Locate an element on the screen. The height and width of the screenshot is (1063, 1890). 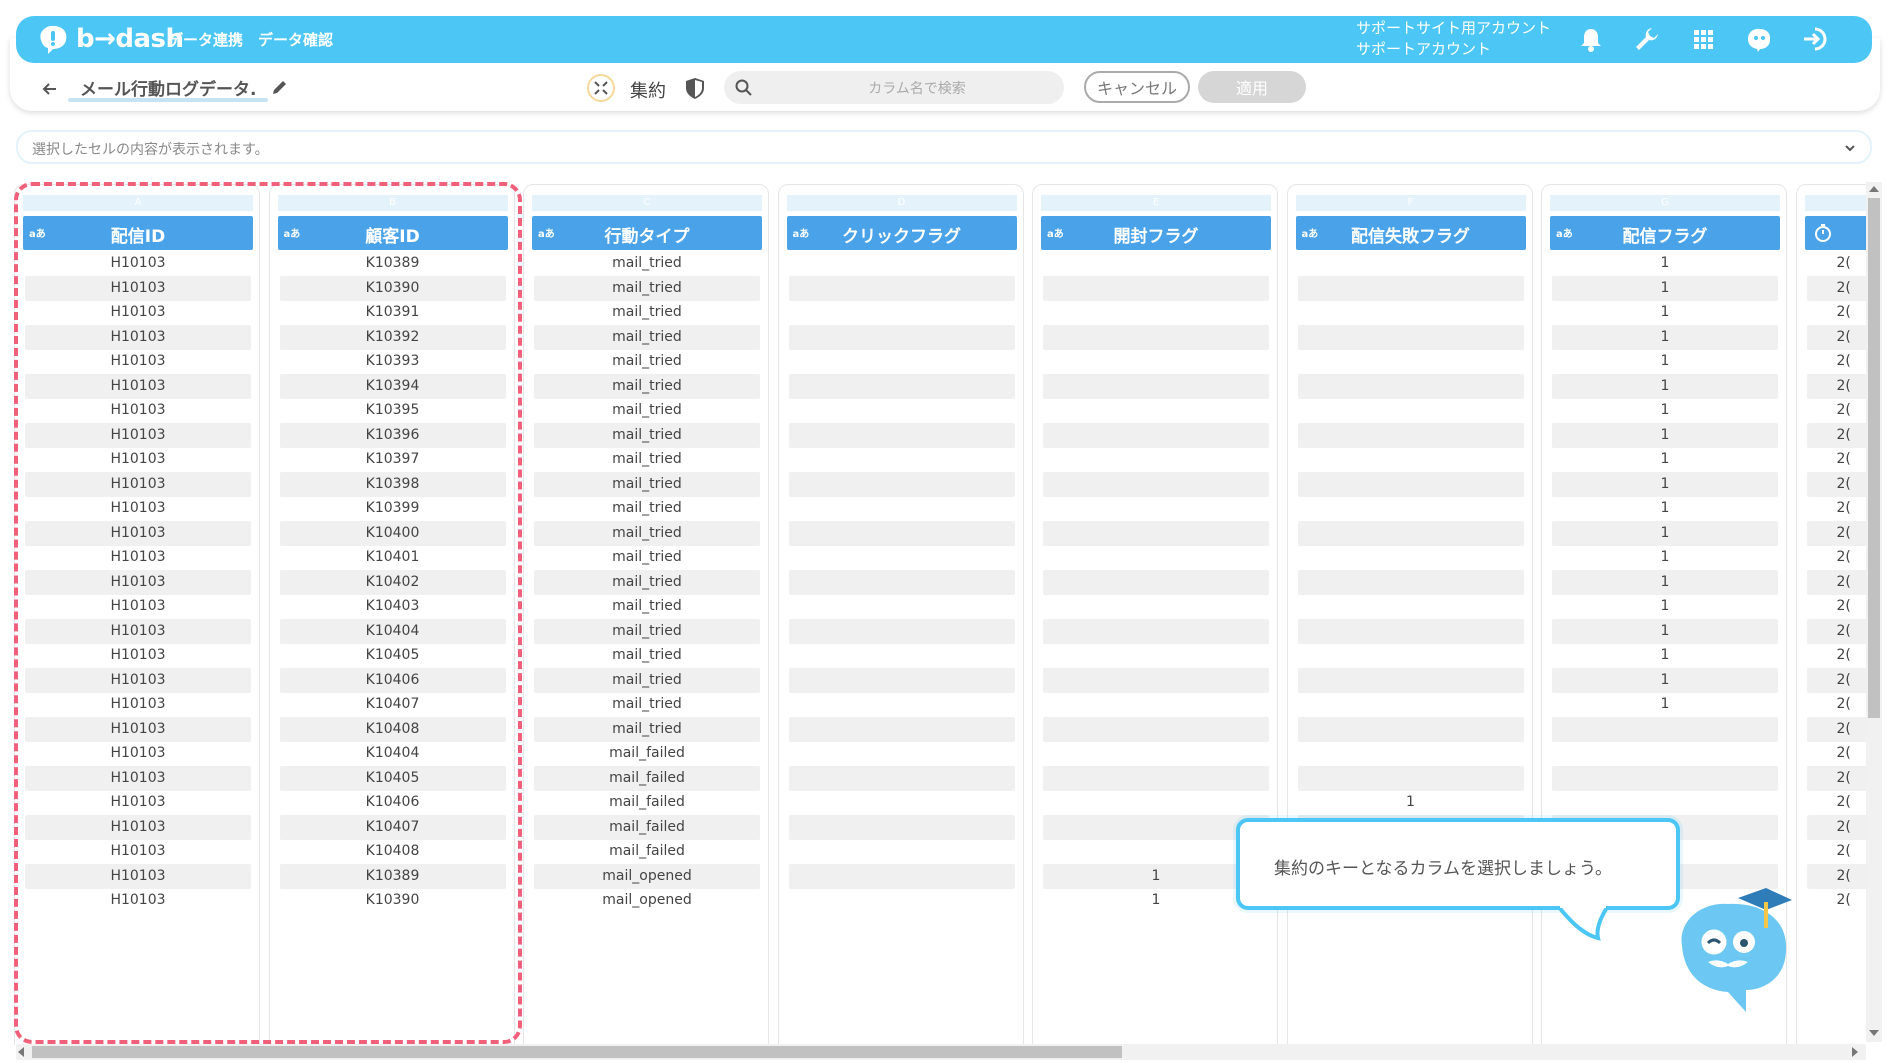
column-header: aあ 配信失敗フラグ is located at coordinates (1410, 233).